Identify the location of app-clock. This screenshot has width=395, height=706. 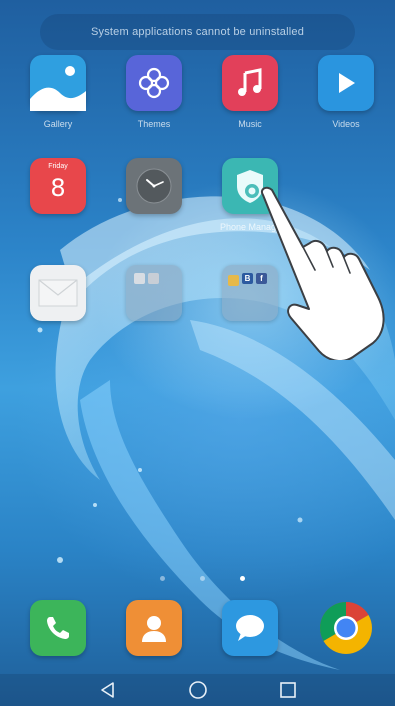
(154, 186).